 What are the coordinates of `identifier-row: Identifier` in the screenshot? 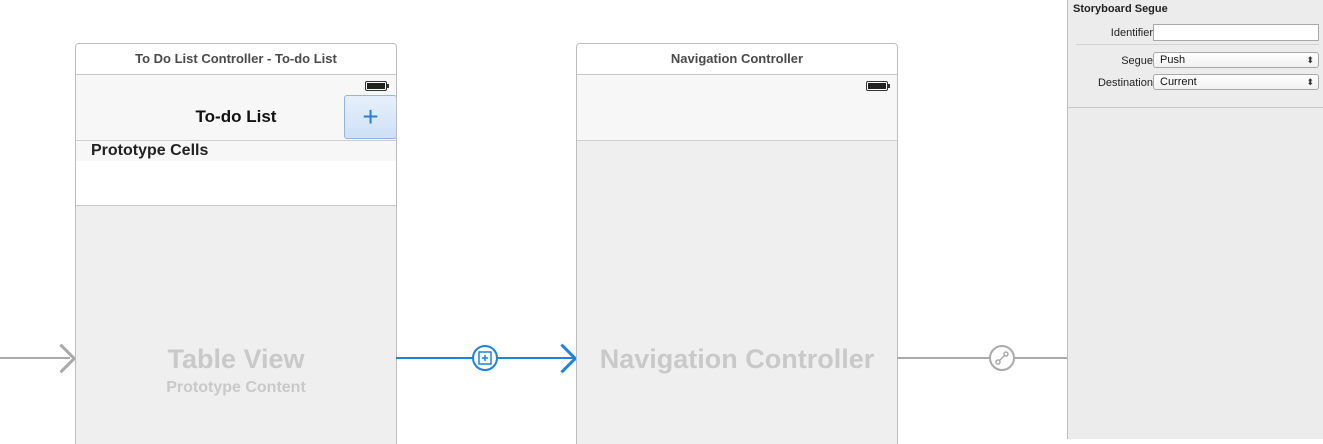 It's located at (1195, 34).